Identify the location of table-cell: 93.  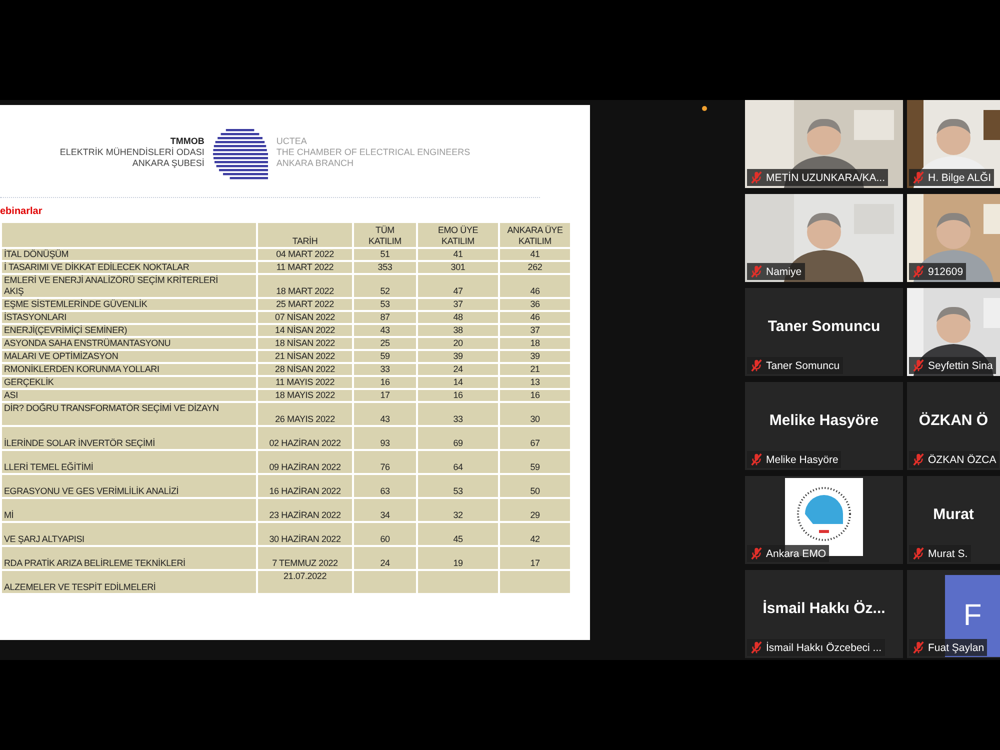
(385, 438).